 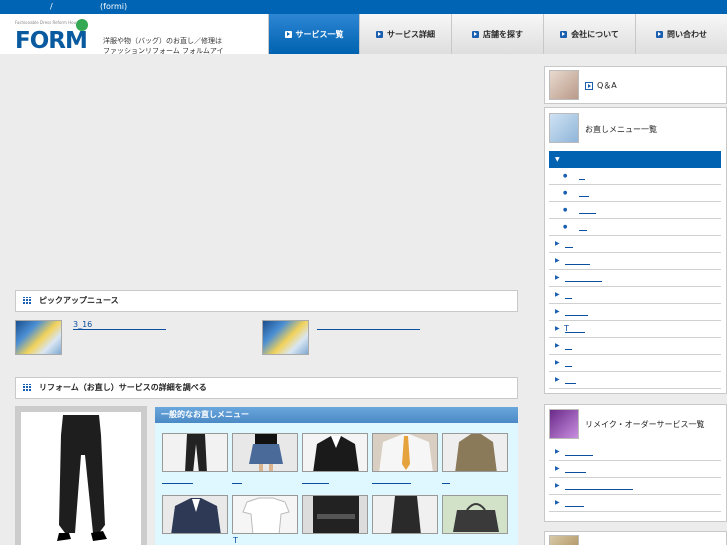 I want to click on nav-find-store: 店舗を探す, so click(x=497, y=34).